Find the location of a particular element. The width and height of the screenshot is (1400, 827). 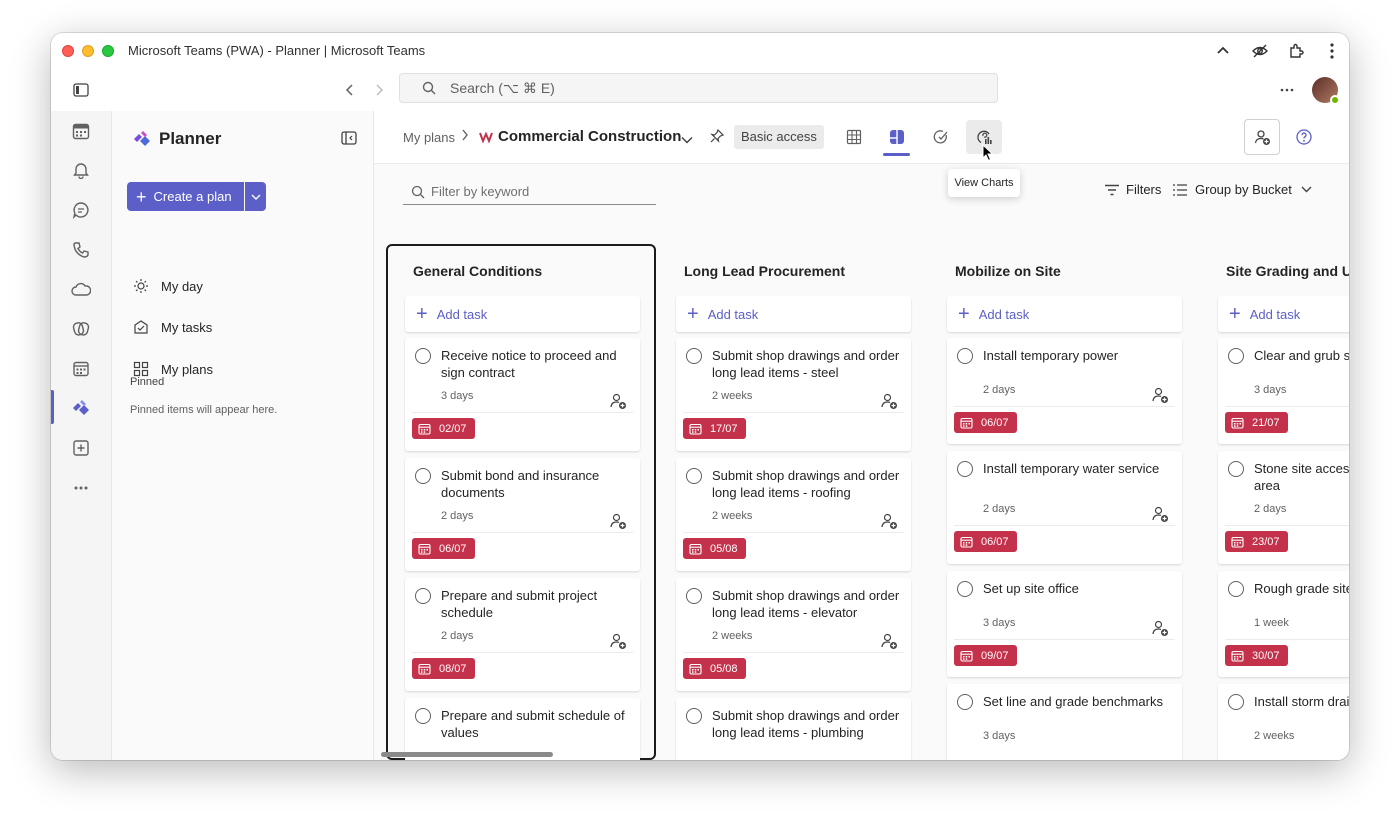

chat-icon is located at coordinates (81, 210).